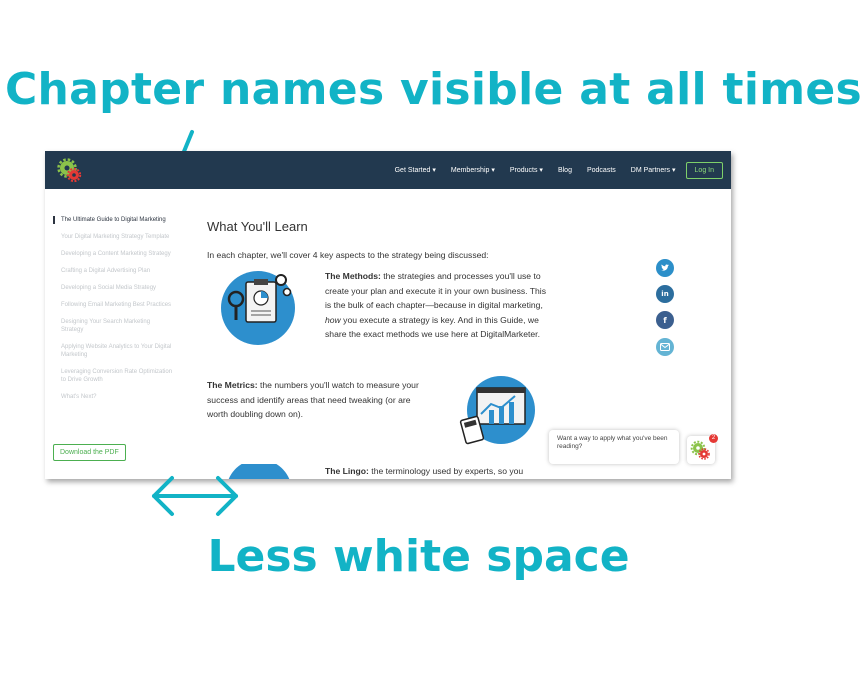 The width and height of the screenshot is (867, 680). Describe the element at coordinates (257, 226) in the screenshot. I see `page-title: What You'll Learn` at that location.